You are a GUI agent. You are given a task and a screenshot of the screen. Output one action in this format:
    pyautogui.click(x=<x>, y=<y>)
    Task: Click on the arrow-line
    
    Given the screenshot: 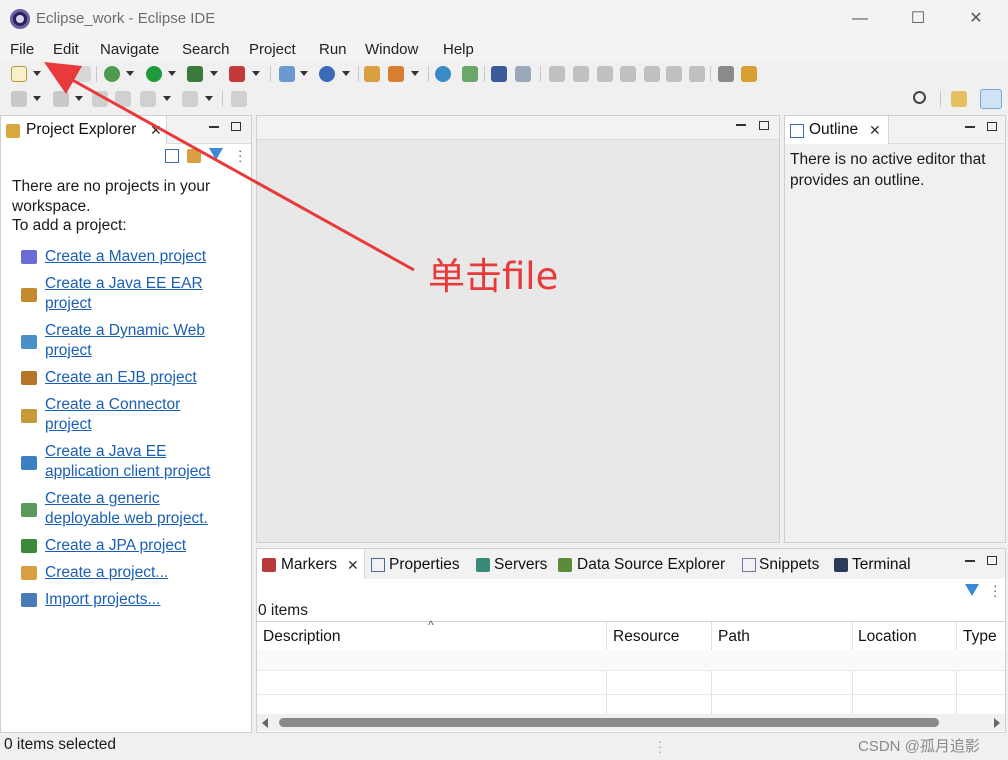 What is the action you would take?
    pyautogui.click(x=236, y=171)
    